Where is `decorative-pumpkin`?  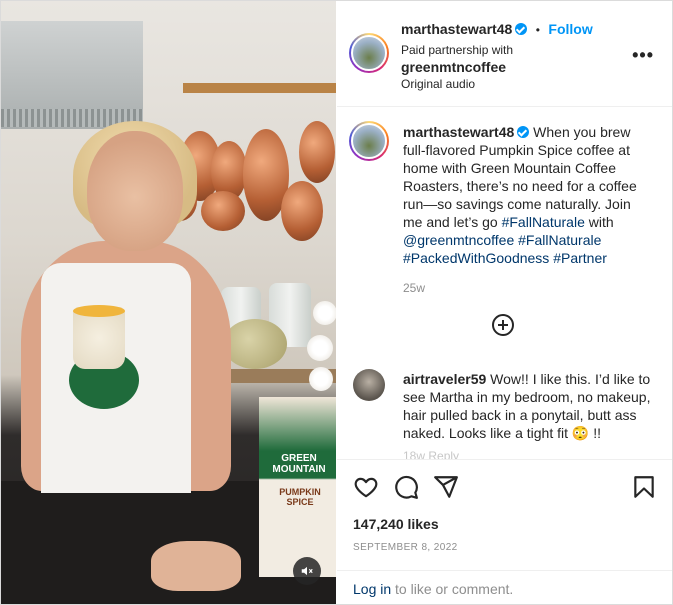 decorative-pumpkin is located at coordinates (255, 344).